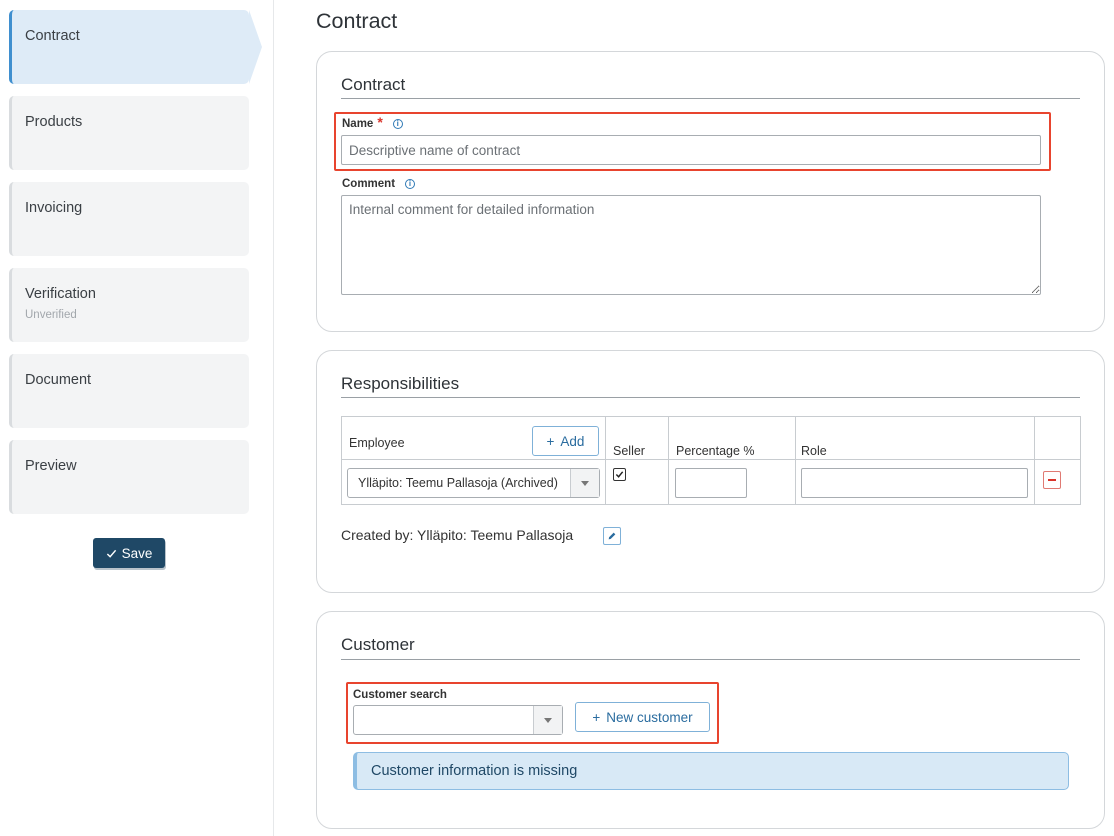  I want to click on save-button: Save, so click(129, 553).